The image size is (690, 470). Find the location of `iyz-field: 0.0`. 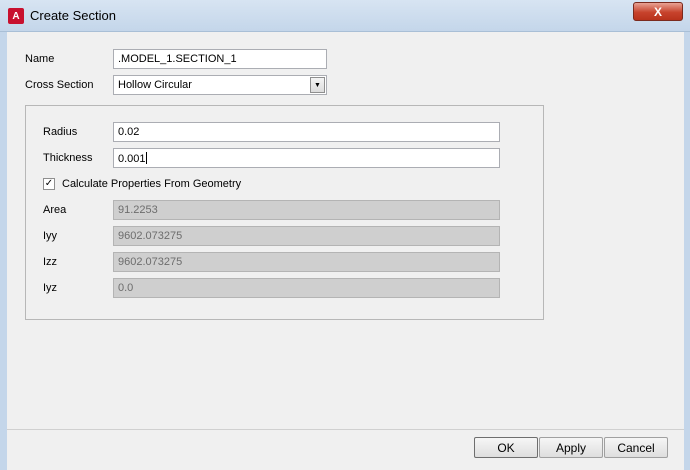

iyz-field: 0.0 is located at coordinates (306, 288).